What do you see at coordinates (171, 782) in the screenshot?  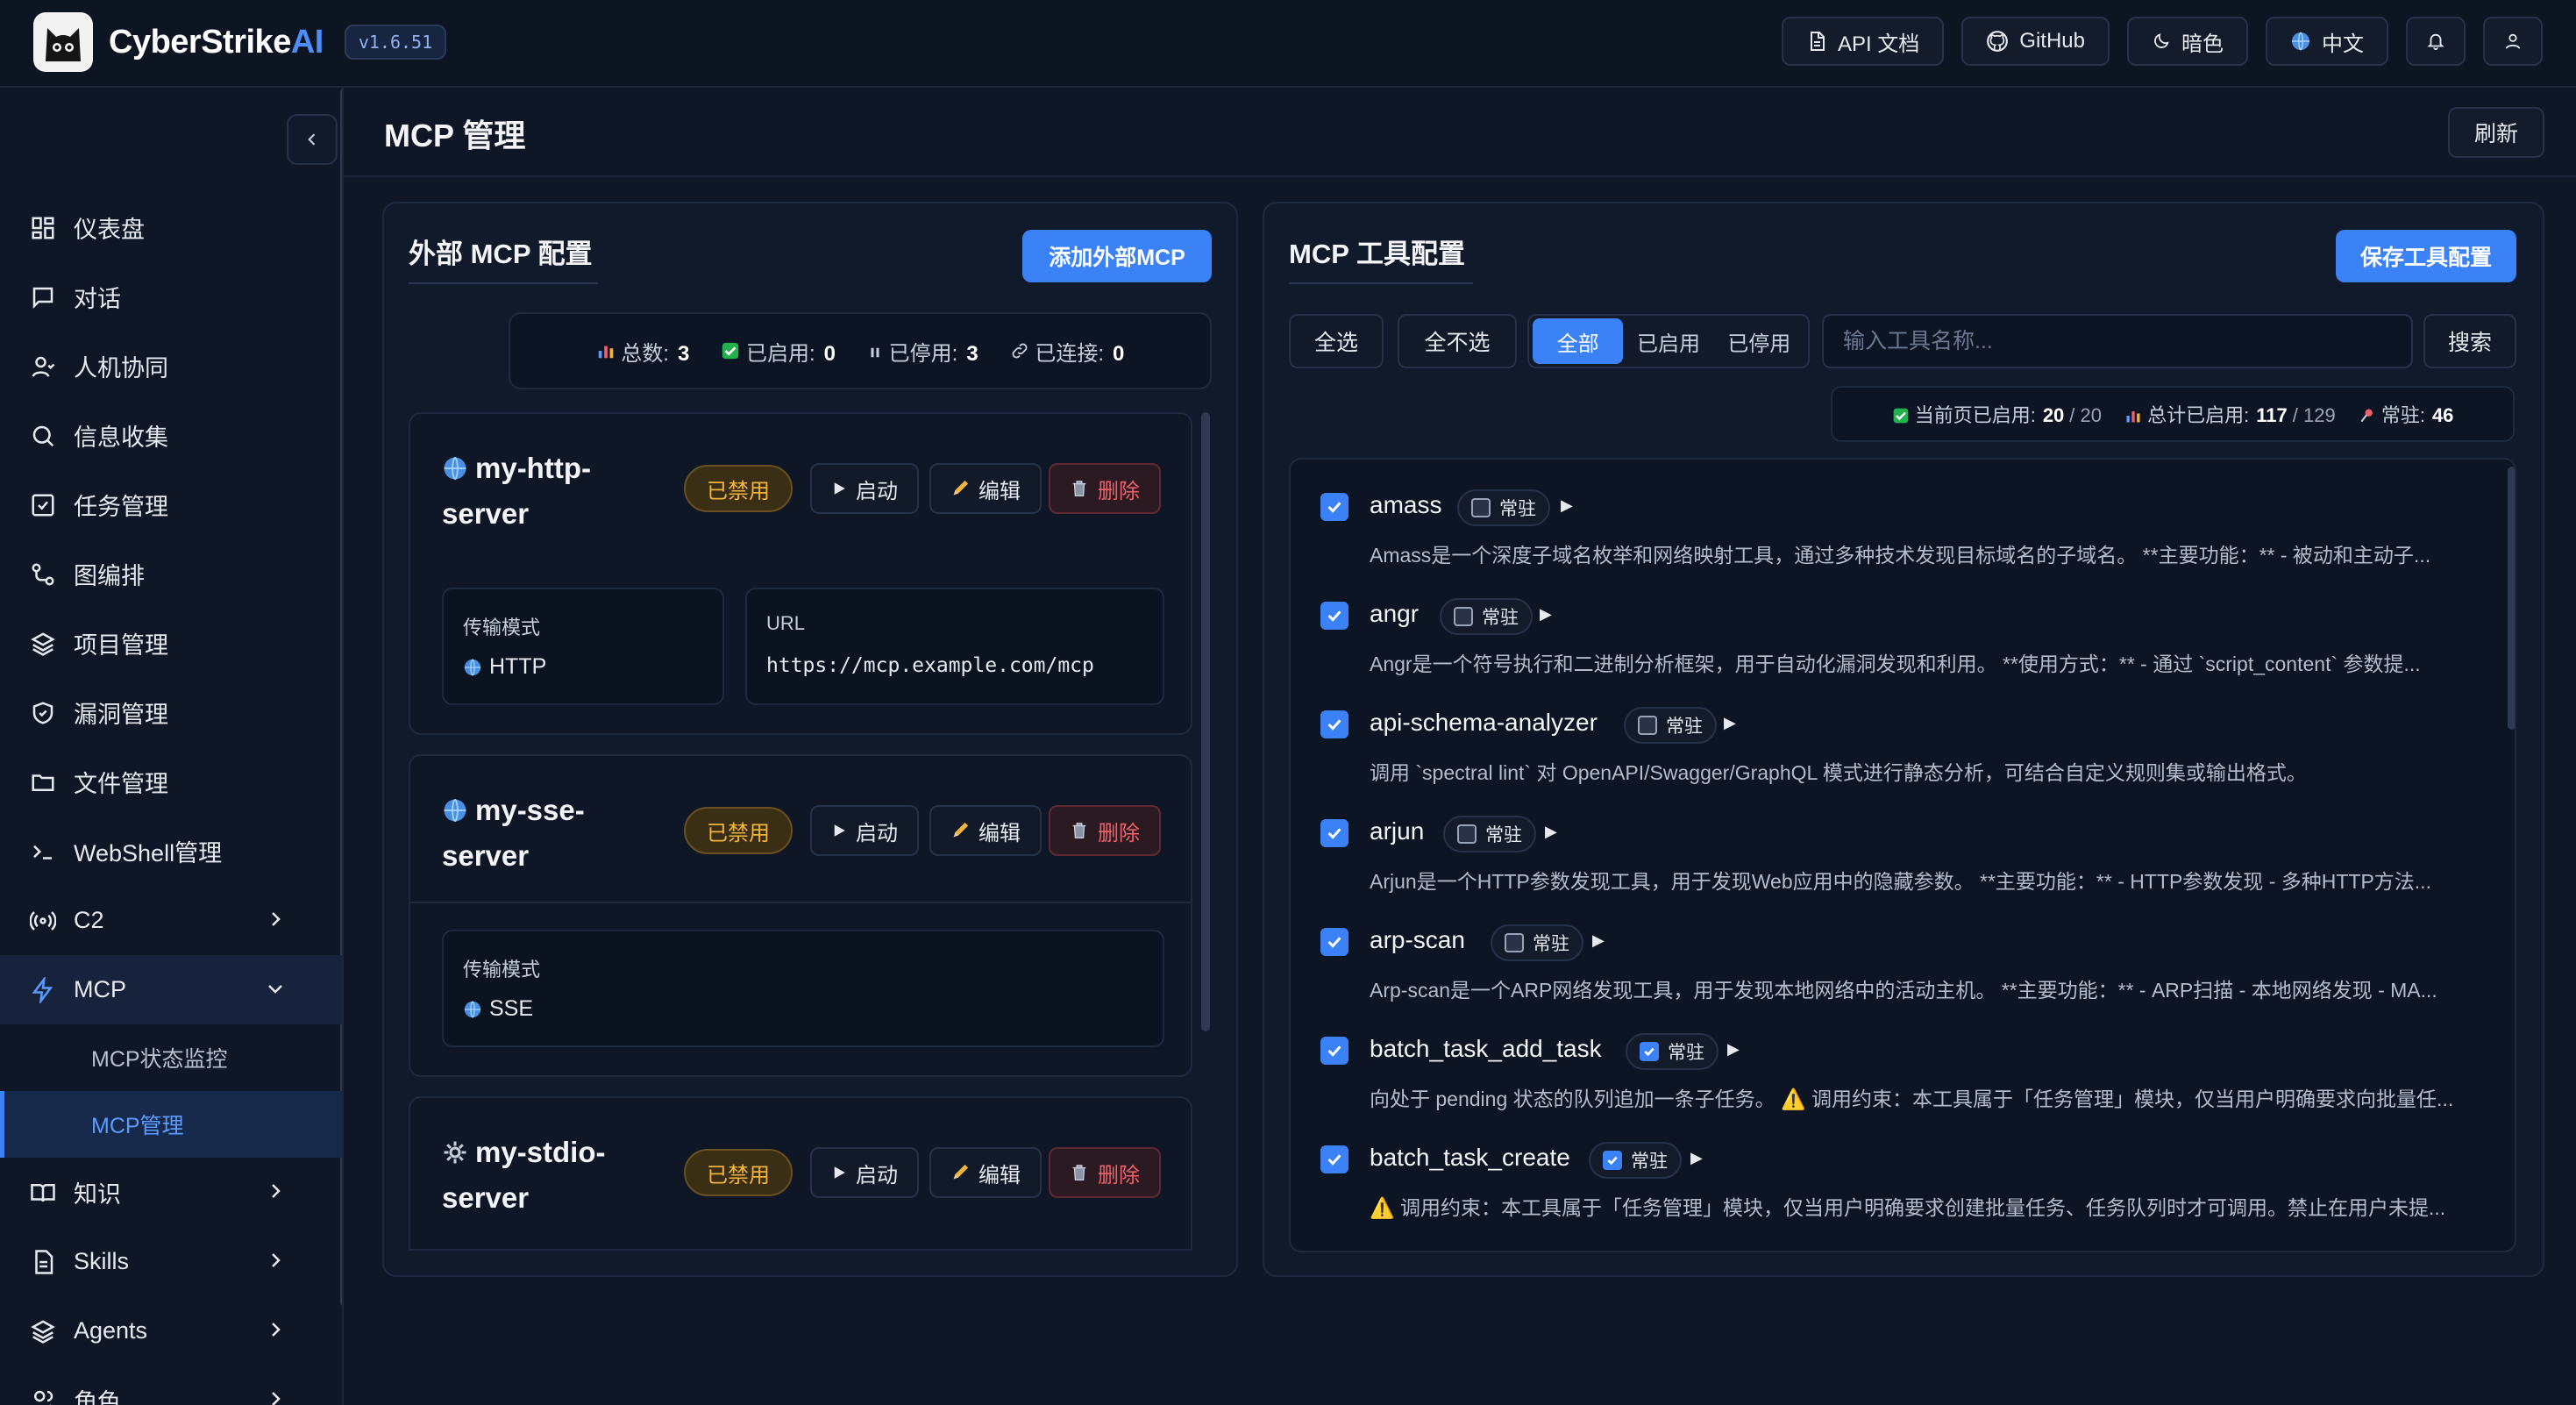 I see `sidebar-item-files: 文件管理` at bounding box center [171, 782].